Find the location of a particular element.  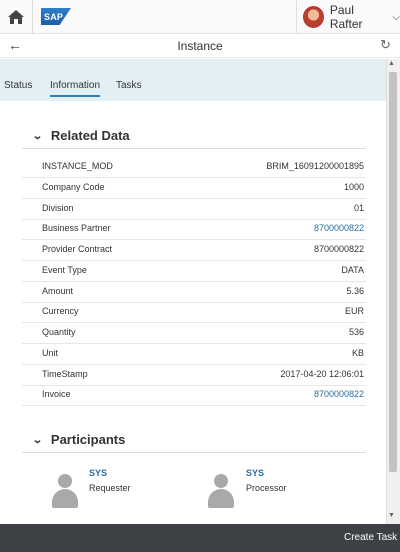

sap-logo-text: SAP is located at coordinates (54, 16).